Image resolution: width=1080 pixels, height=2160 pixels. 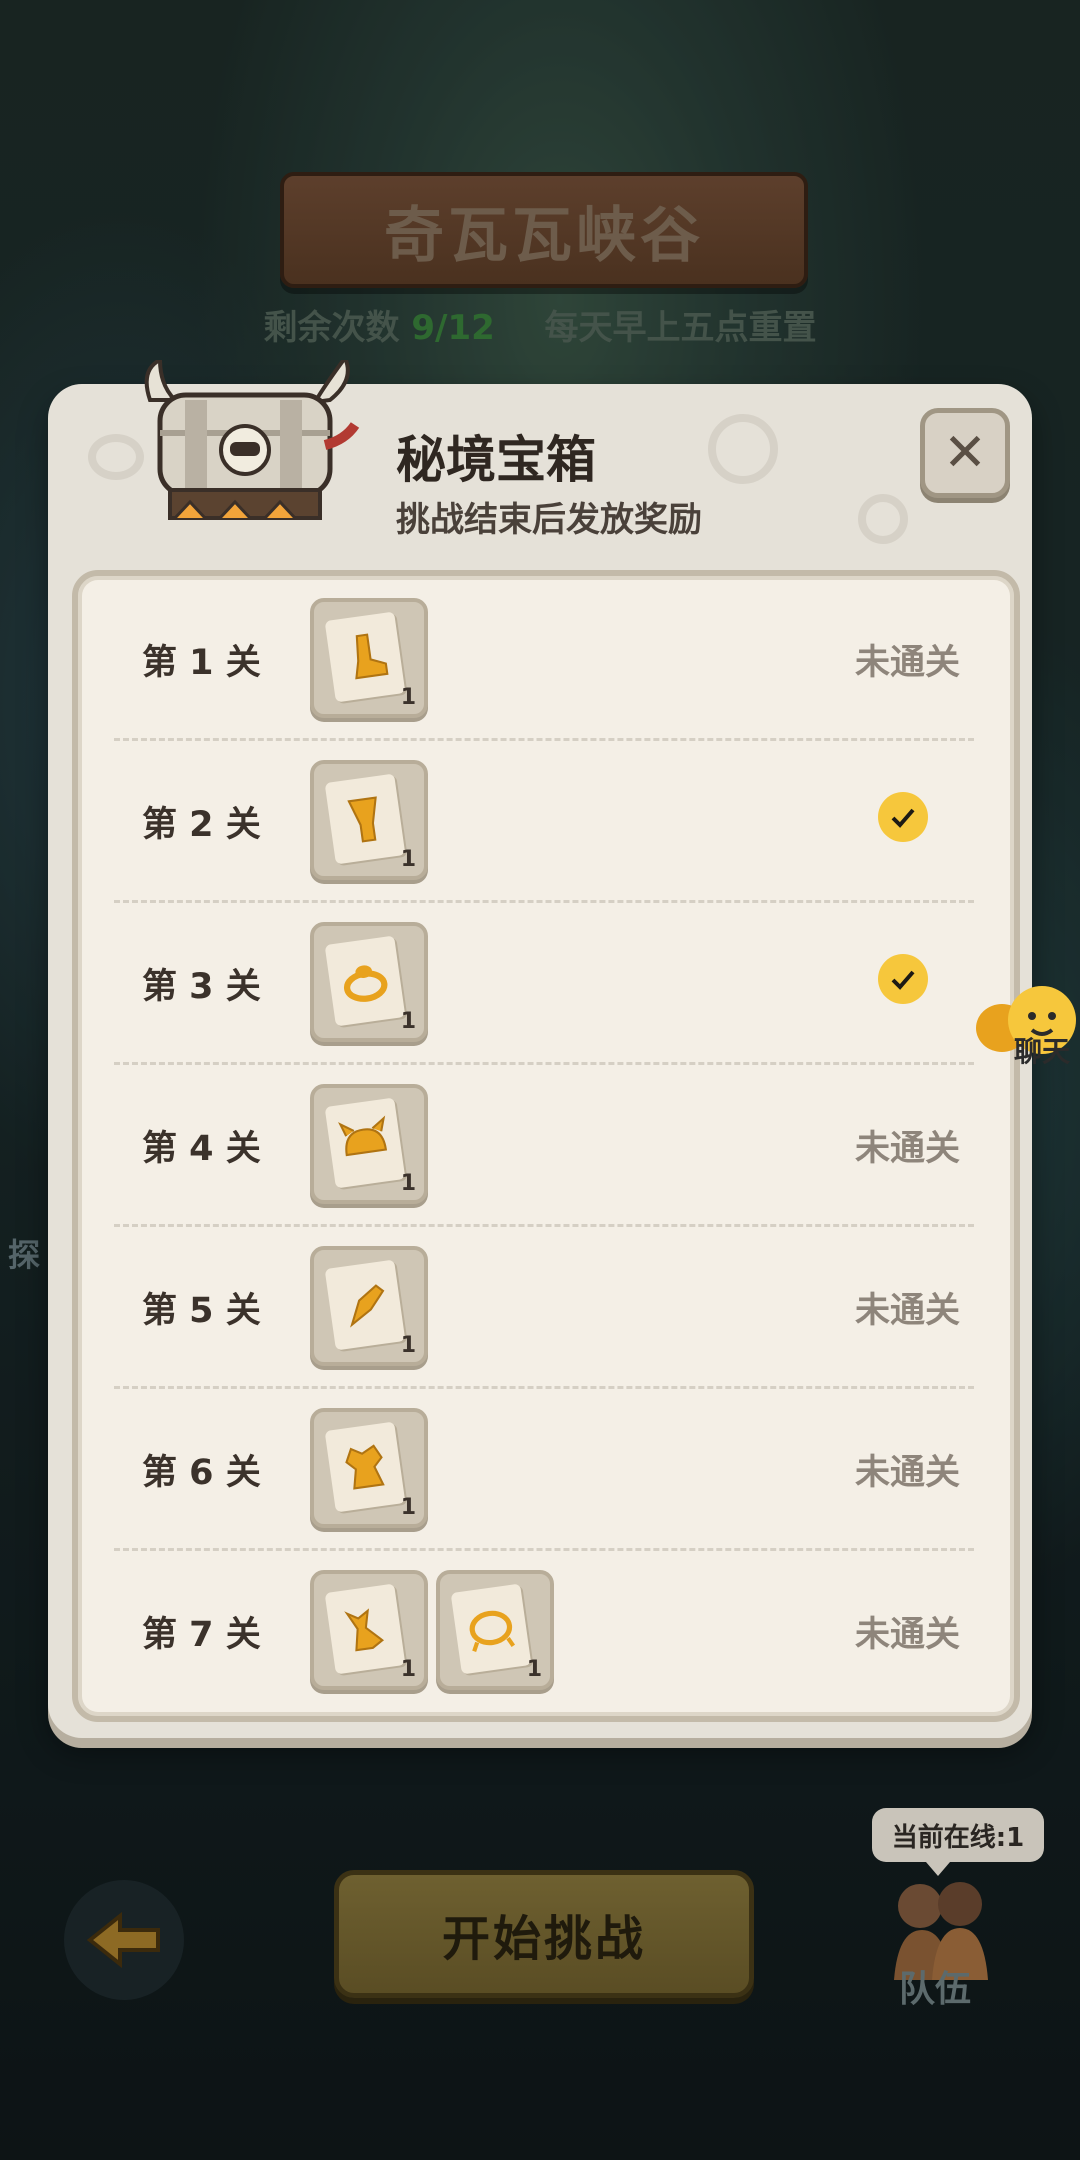 What do you see at coordinates (201, 825) in the screenshot?
I see `stage-label: 第 2 关` at bounding box center [201, 825].